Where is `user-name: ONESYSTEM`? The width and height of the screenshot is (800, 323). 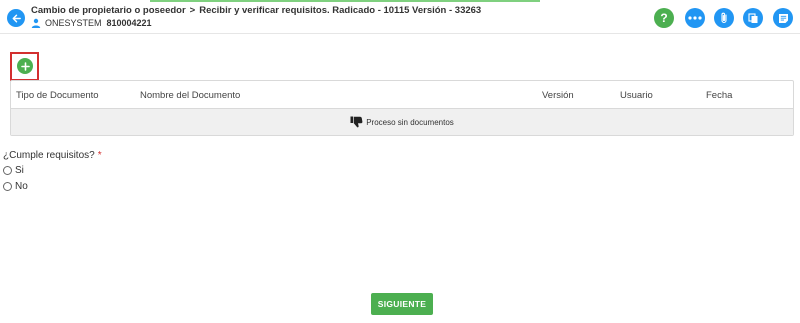 user-name: ONESYSTEM is located at coordinates (73, 23).